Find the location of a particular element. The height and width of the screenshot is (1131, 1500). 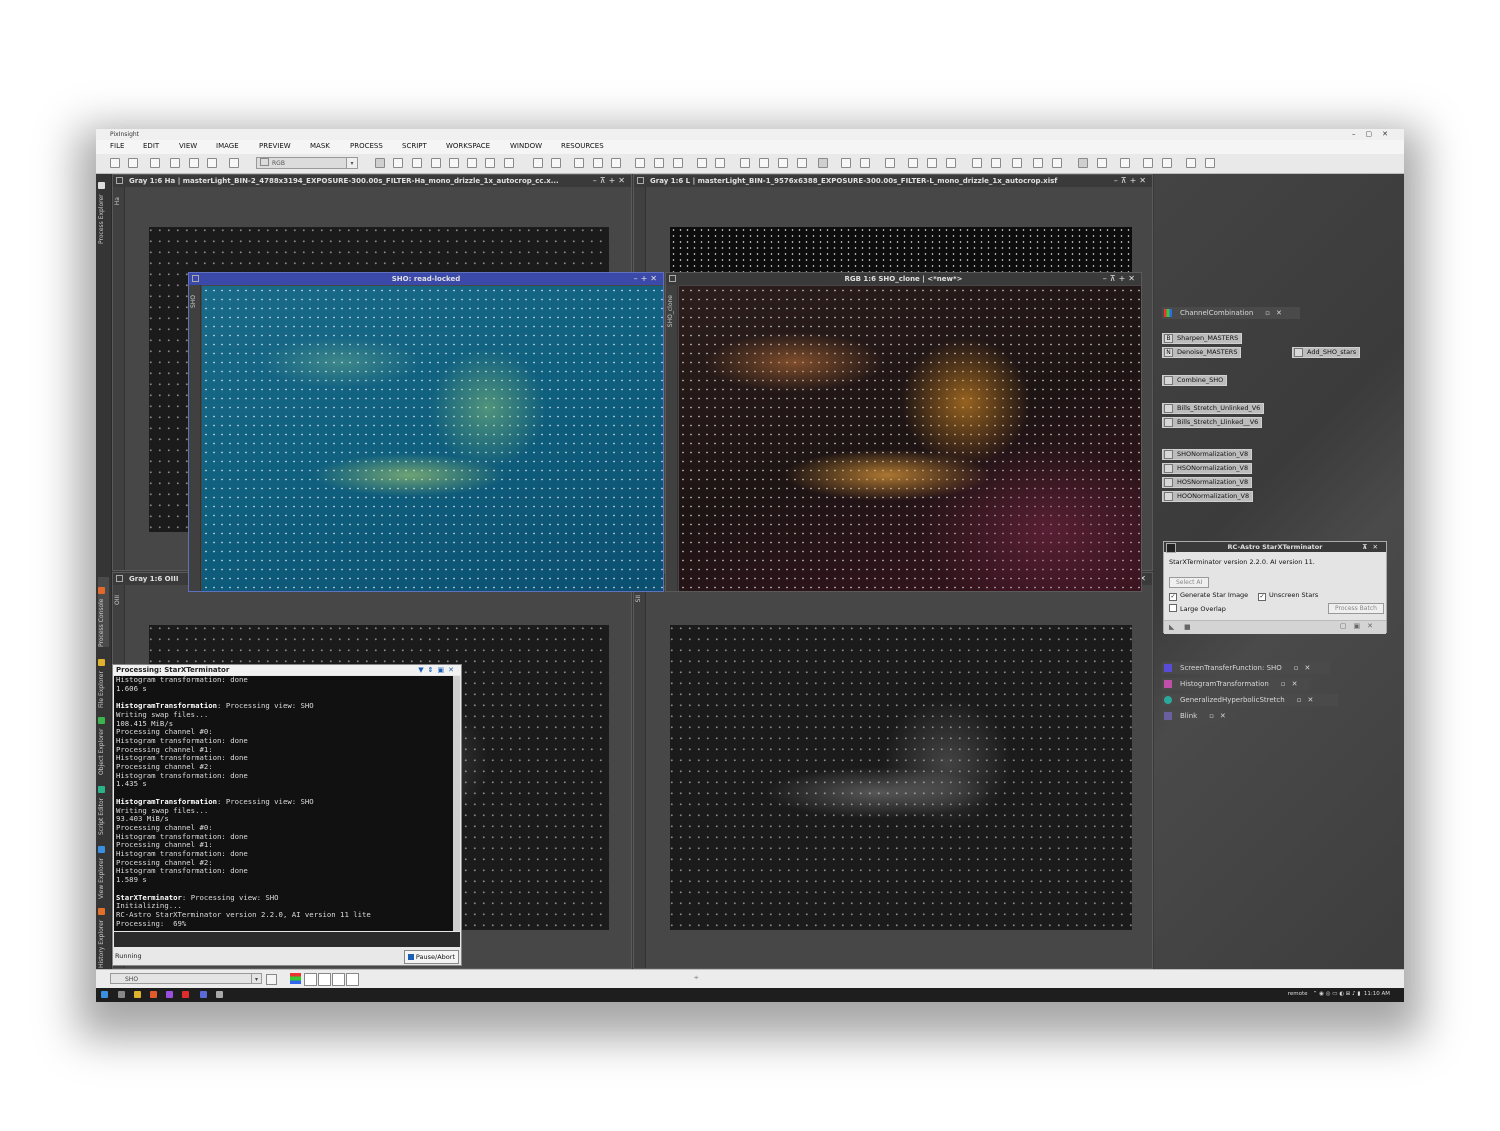

sho-normalization-icon: SHONormalization_V8 is located at coordinates (1207, 454).